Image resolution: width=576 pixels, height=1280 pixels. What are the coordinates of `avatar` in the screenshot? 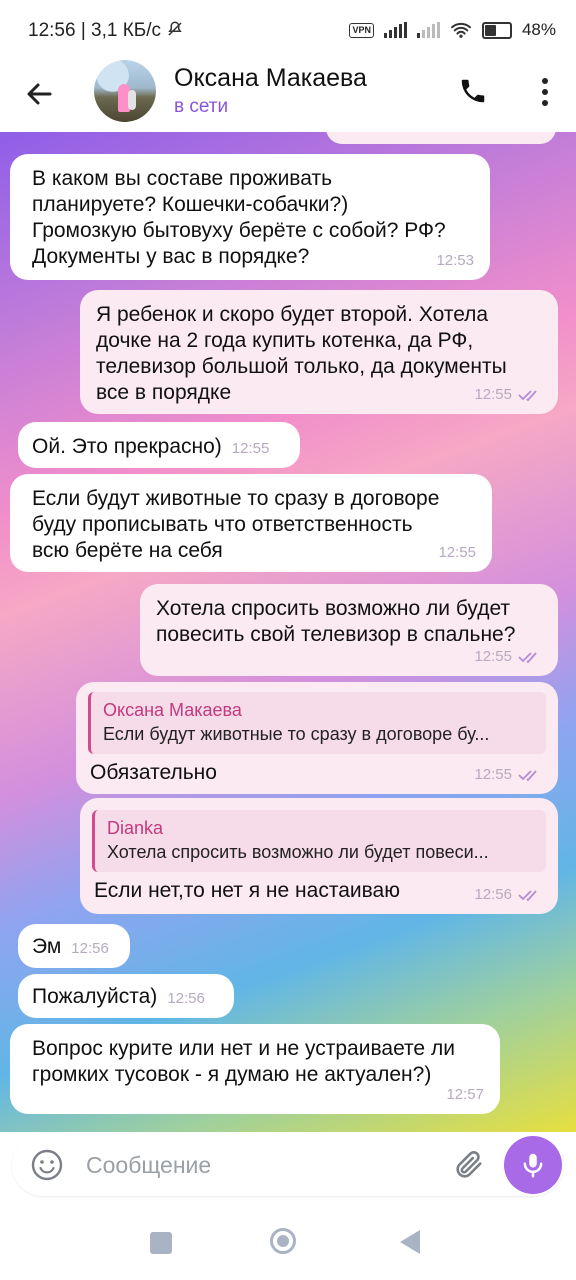 It's located at (125, 91).